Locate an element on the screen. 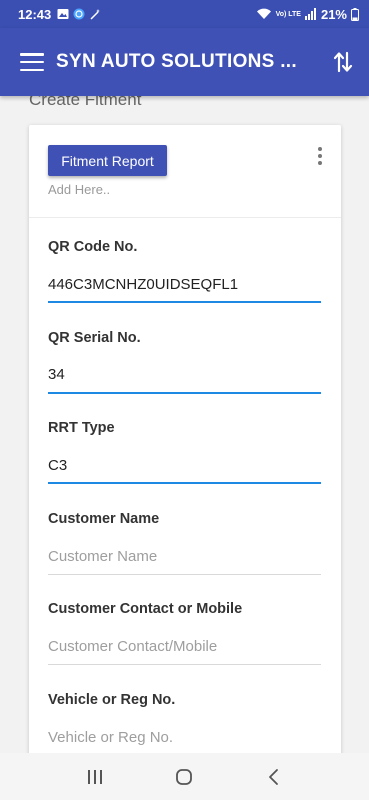 Image resolution: width=369 pixels, height=800 pixels. kebab-menu-icon is located at coordinates (320, 156).